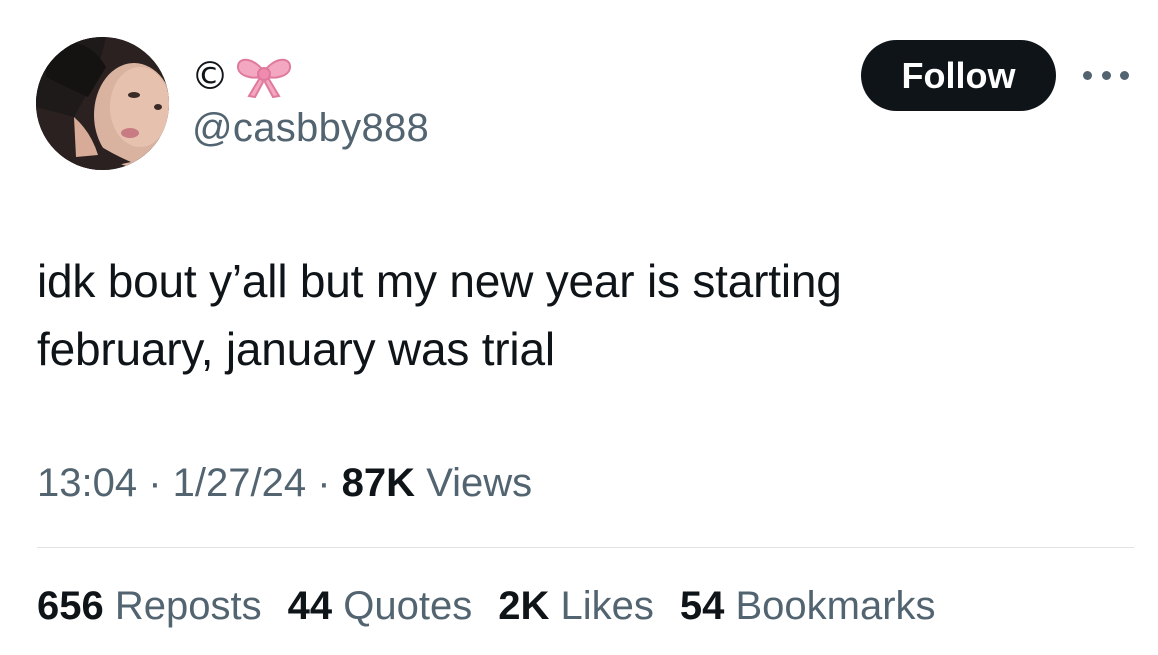 The width and height of the screenshot is (1158, 655). I want to click on quotes-label: Quotes, so click(408, 606).